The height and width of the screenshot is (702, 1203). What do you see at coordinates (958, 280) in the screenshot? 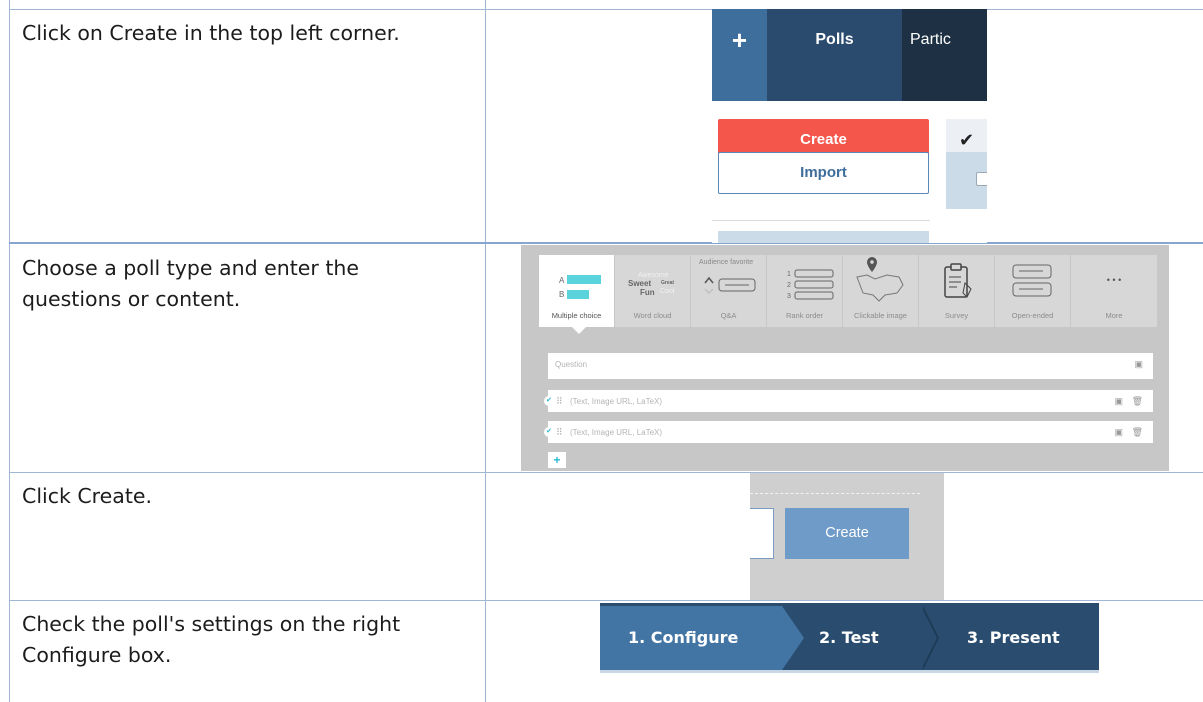
I see `clipboard-icon` at bounding box center [958, 280].